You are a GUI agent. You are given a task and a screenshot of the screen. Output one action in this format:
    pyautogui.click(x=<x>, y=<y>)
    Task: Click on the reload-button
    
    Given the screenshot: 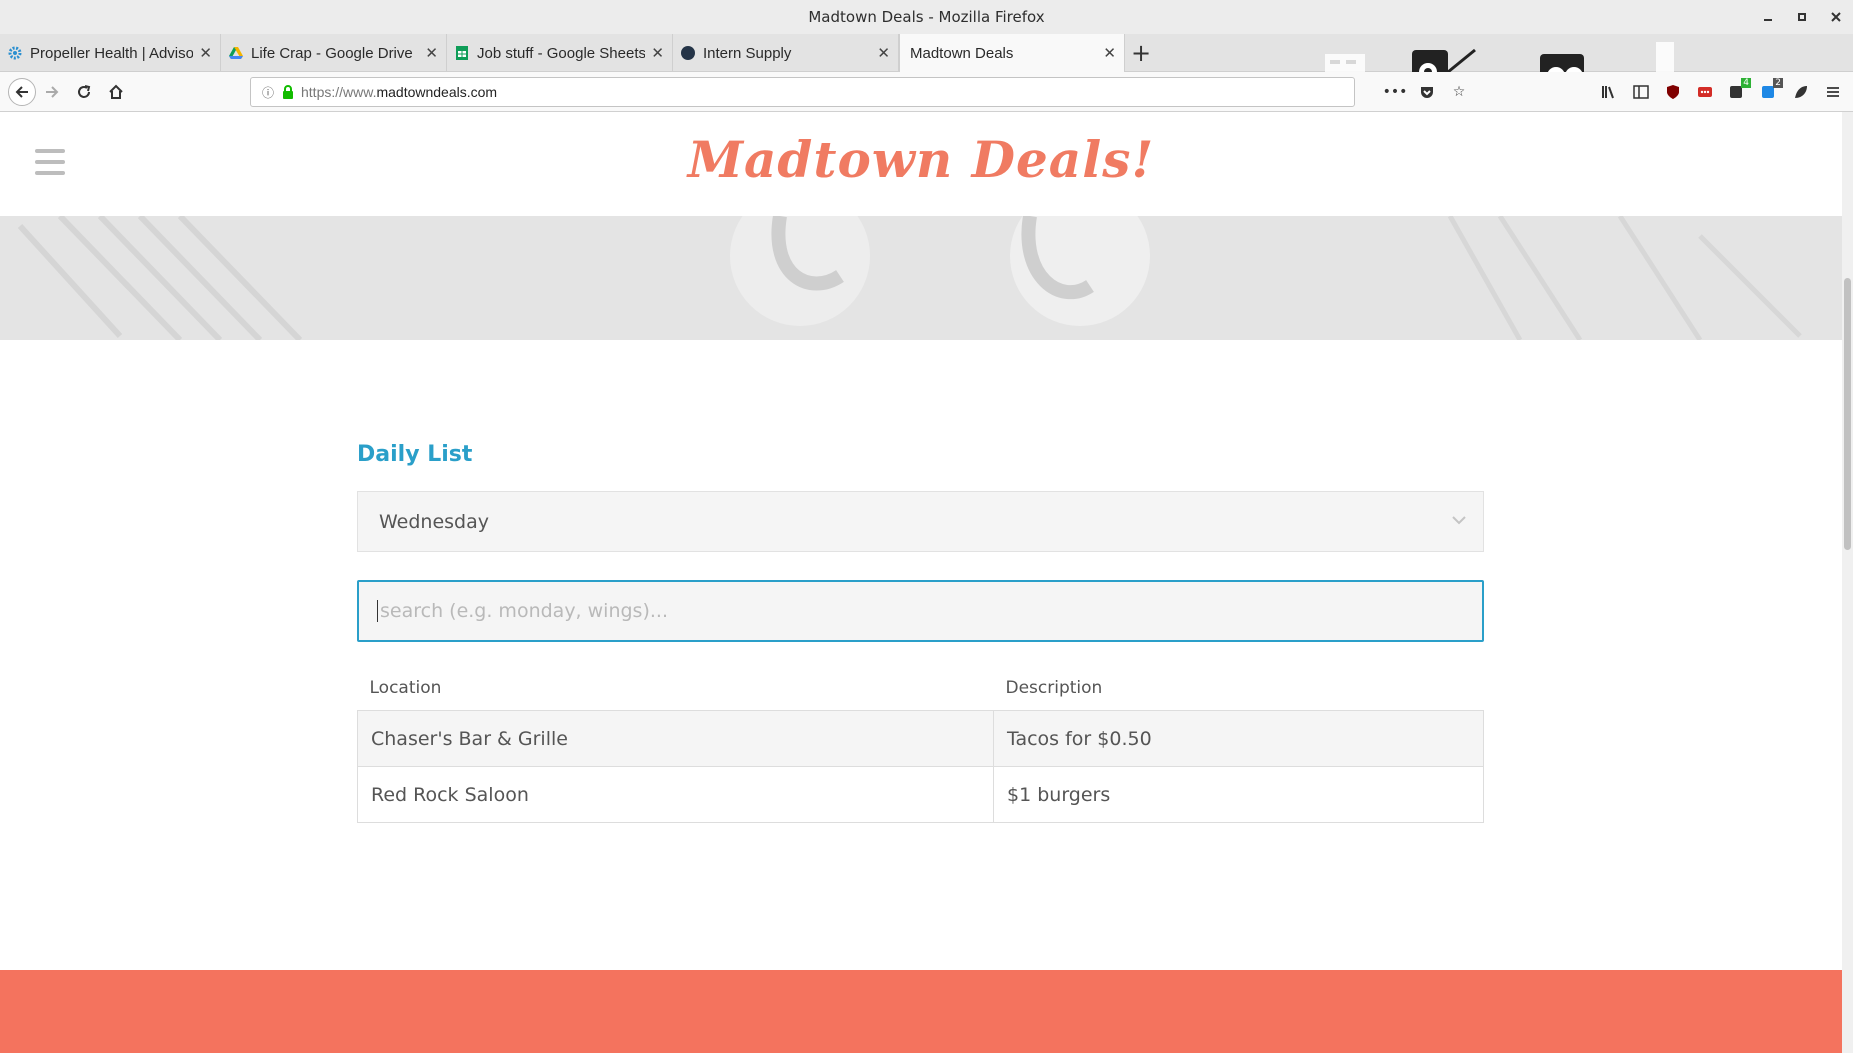 What is the action you would take?
    pyautogui.click(x=84, y=92)
    